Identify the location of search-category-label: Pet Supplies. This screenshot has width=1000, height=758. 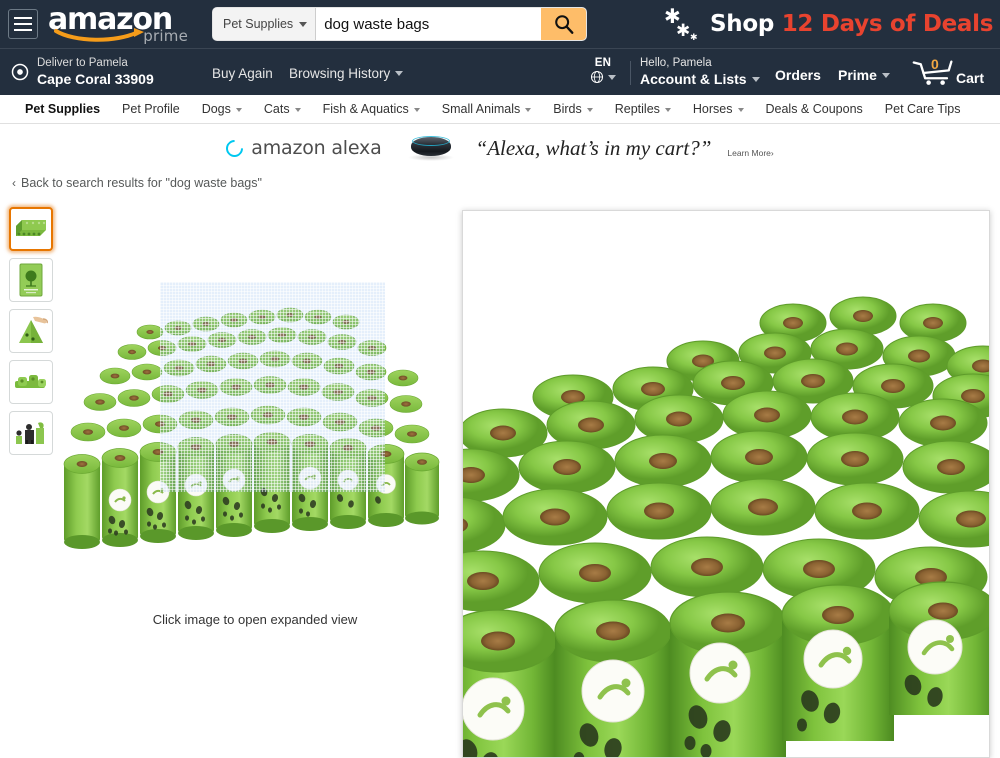
(258, 24).